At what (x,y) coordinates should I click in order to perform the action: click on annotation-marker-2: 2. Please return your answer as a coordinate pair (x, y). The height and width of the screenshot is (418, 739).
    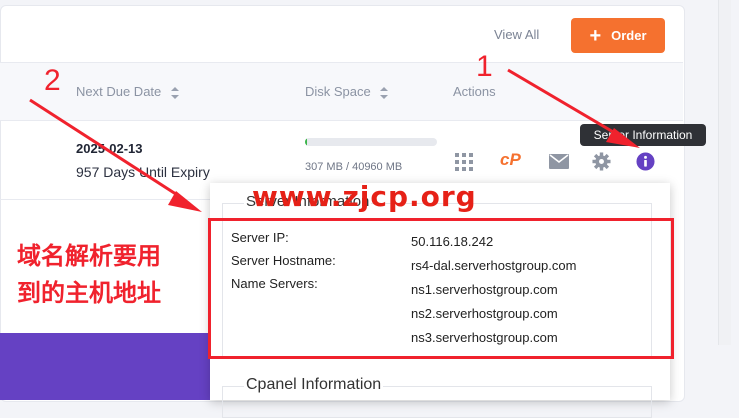
    Looking at the image, I should click on (52, 80).